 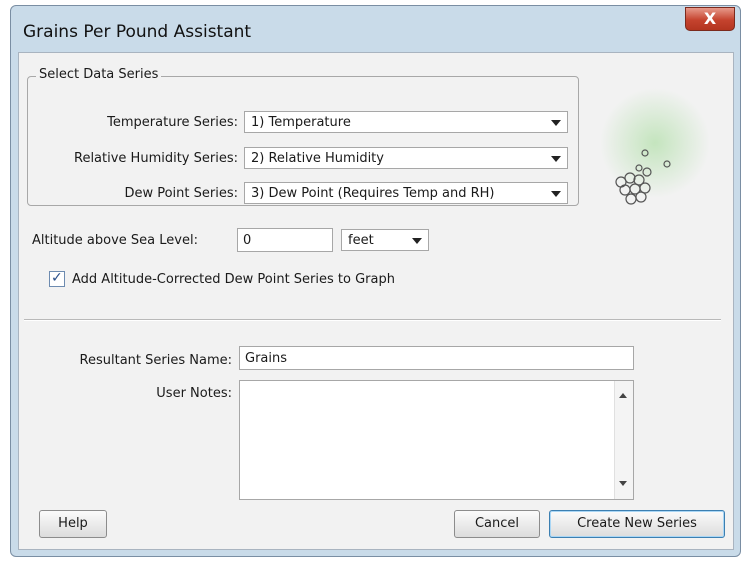 What do you see at coordinates (115, 240) in the screenshot?
I see `altitude-label: Altitude above Sea Level:` at bounding box center [115, 240].